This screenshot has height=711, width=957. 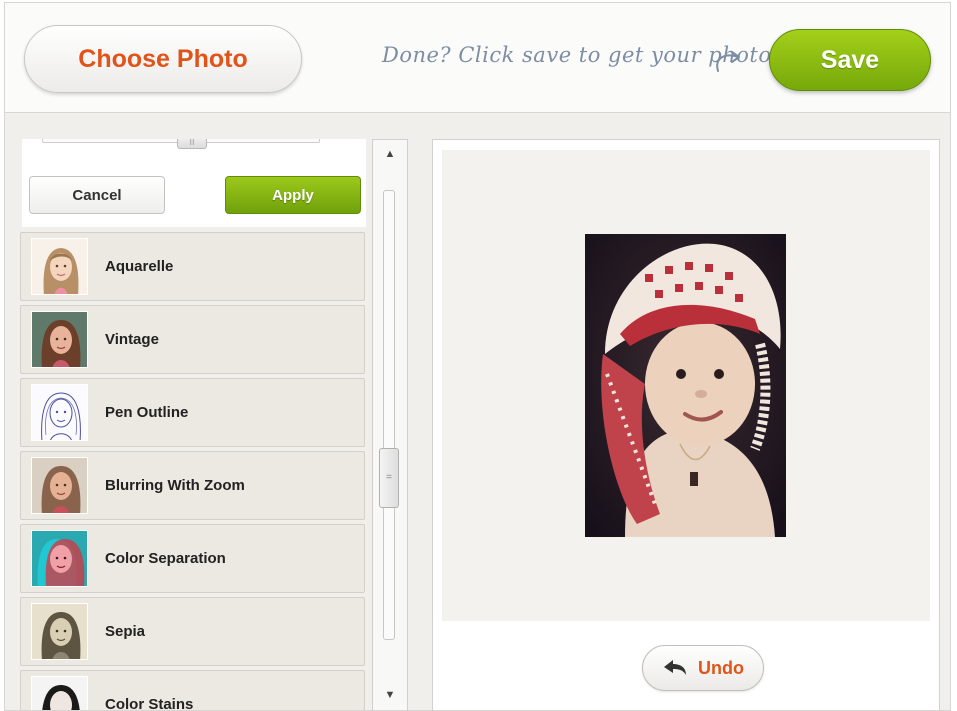 What do you see at coordinates (97, 195) in the screenshot?
I see `cancel-button: Cancel` at bounding box center [97, 195].